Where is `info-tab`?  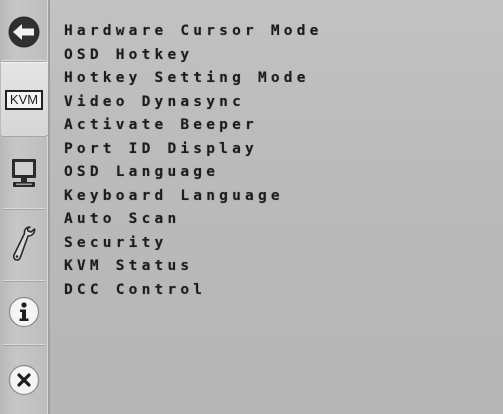
info-tab is located at coordinates (24, 312).